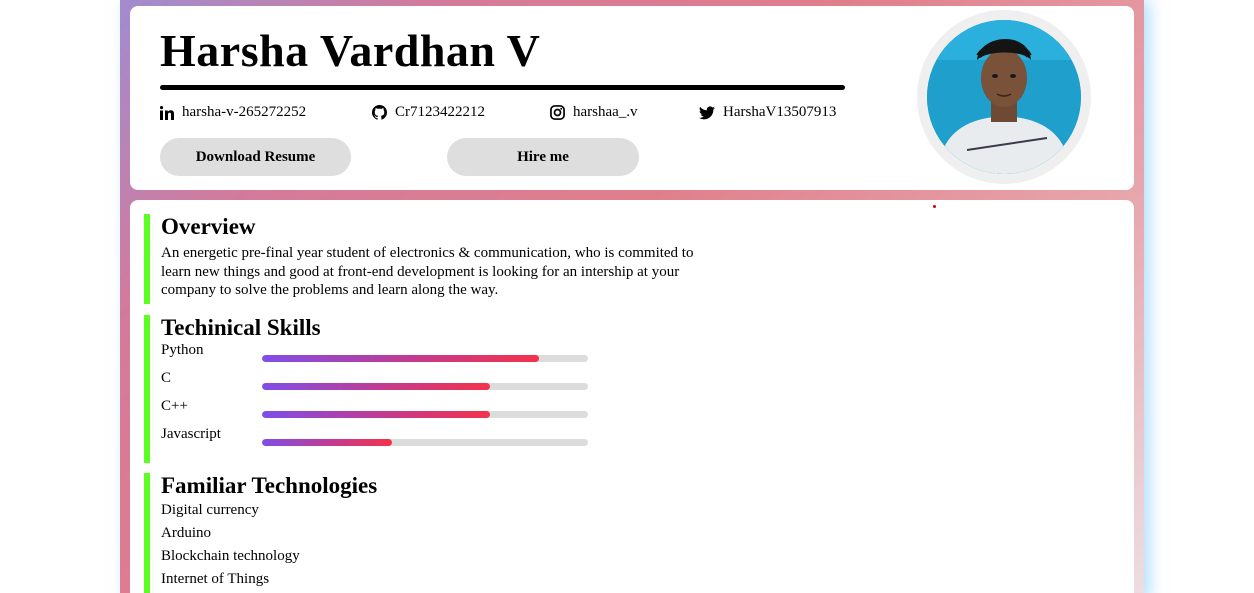 This screenshot has height=593, width=1254. I want to click on skill-label: Python, so click(182, 350).